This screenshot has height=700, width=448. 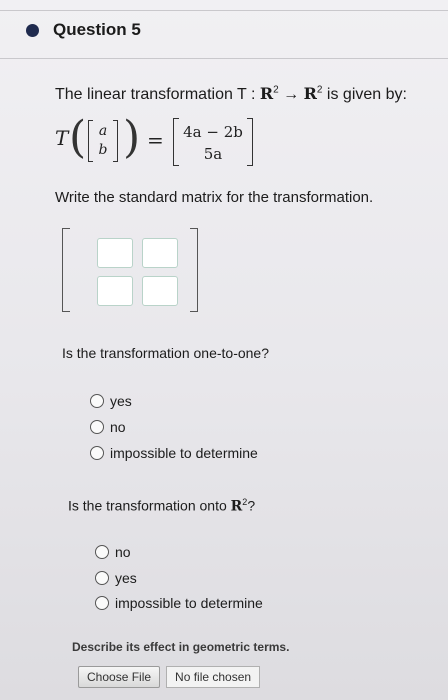 I want to click on onto-question-suffix: ?, so click(x=251, y=505).